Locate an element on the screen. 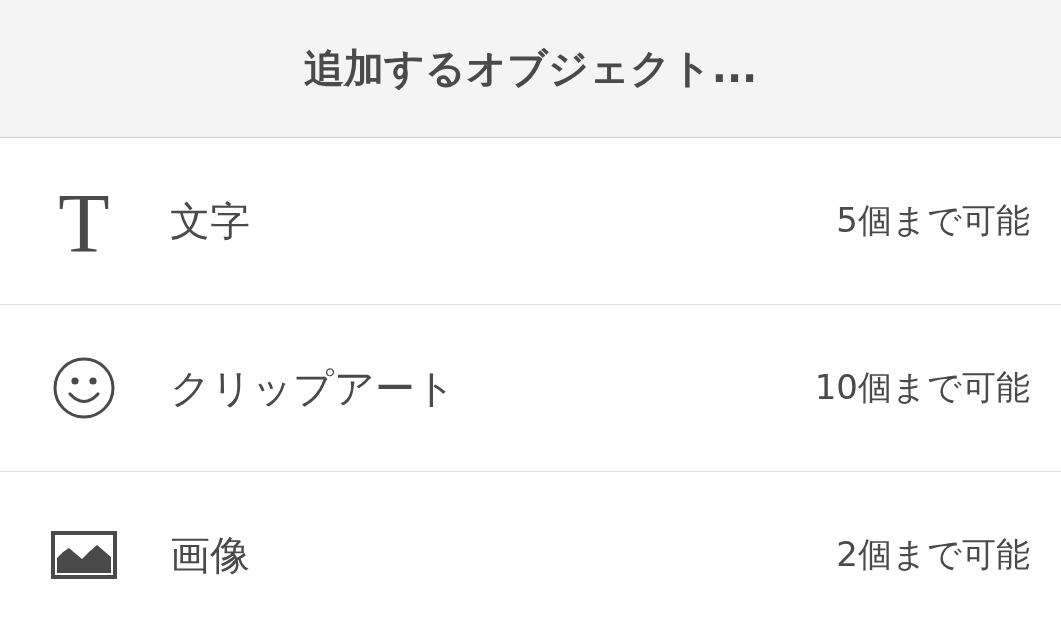  text-icon: T is located at coordinates (84, 221).